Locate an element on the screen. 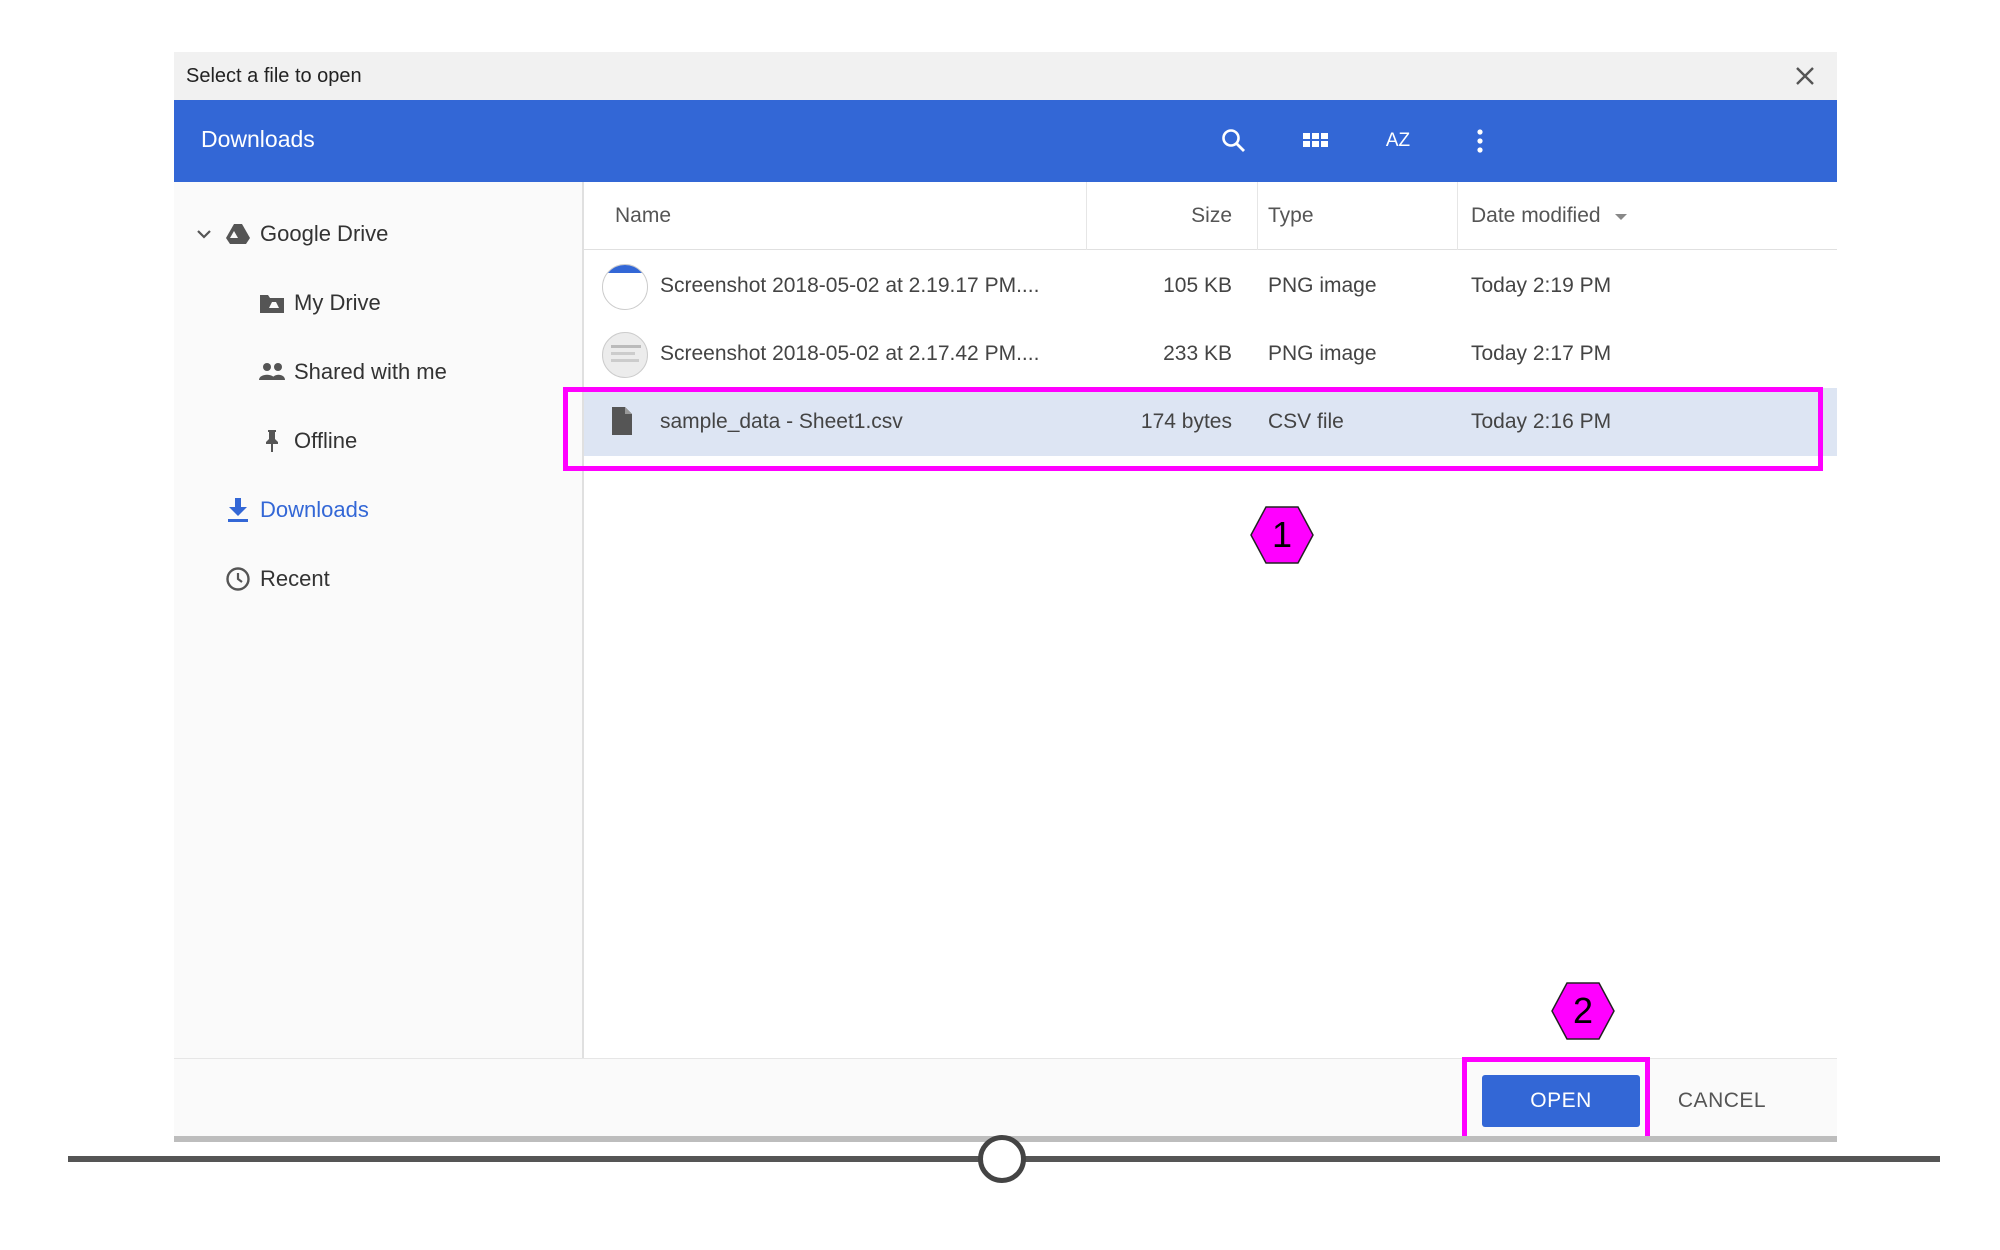 This screenshot has width=2000, height=1250. column-type: Type is located at coordinates (1291, 216).